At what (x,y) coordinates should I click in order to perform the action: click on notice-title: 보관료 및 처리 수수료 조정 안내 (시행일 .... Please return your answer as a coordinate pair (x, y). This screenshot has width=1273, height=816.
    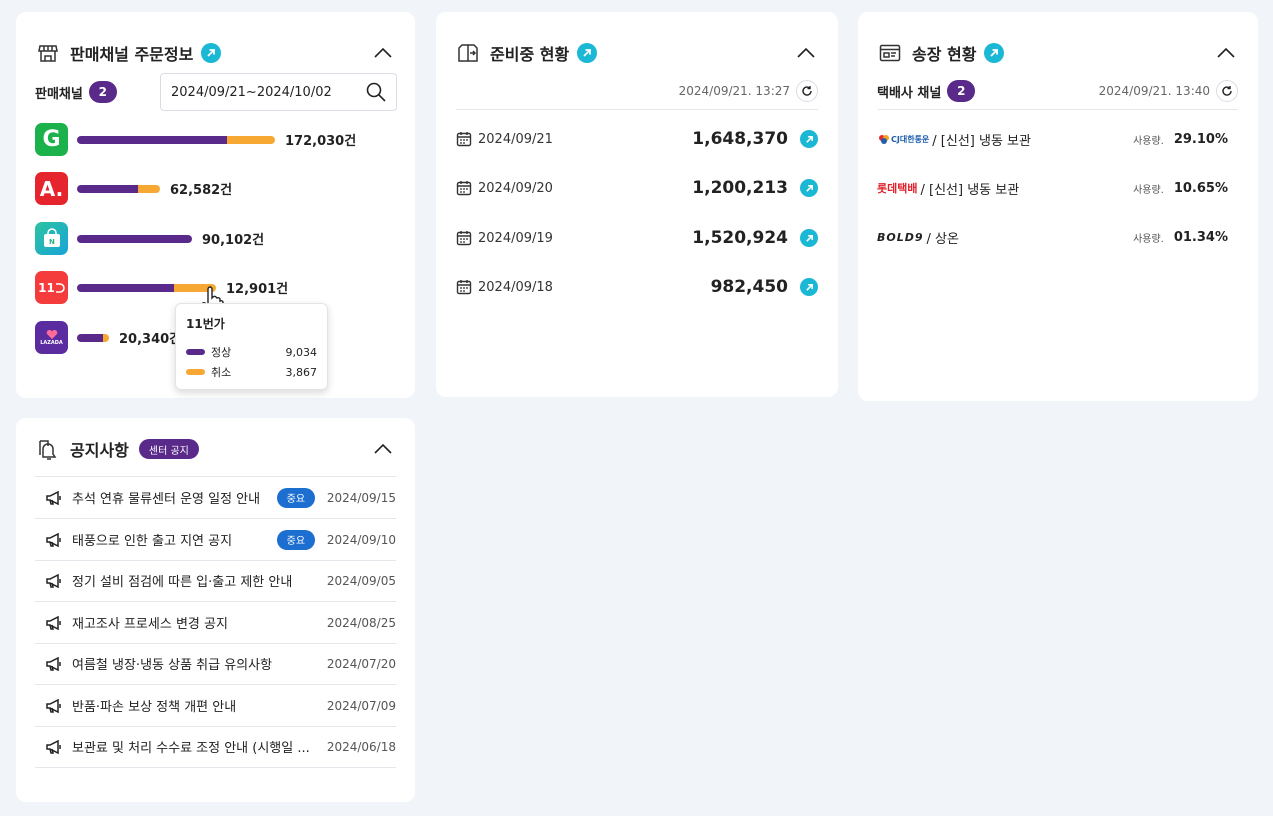
    Looking at the image, I should click on (191, 748).